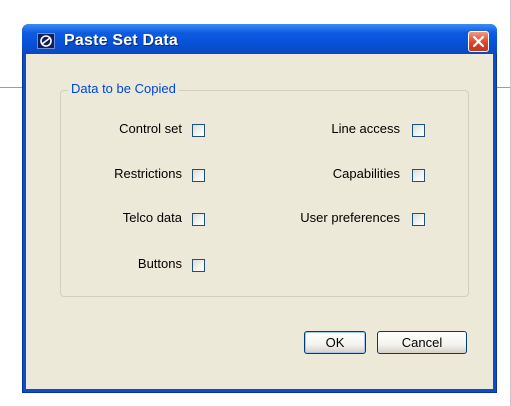 Image resolution: width=511 pixels, height=406 pixels. What do you see at coordinates (418, 175) in the screenshot?
I see `capabilities-checkbox` at bounding box center [418, 175].